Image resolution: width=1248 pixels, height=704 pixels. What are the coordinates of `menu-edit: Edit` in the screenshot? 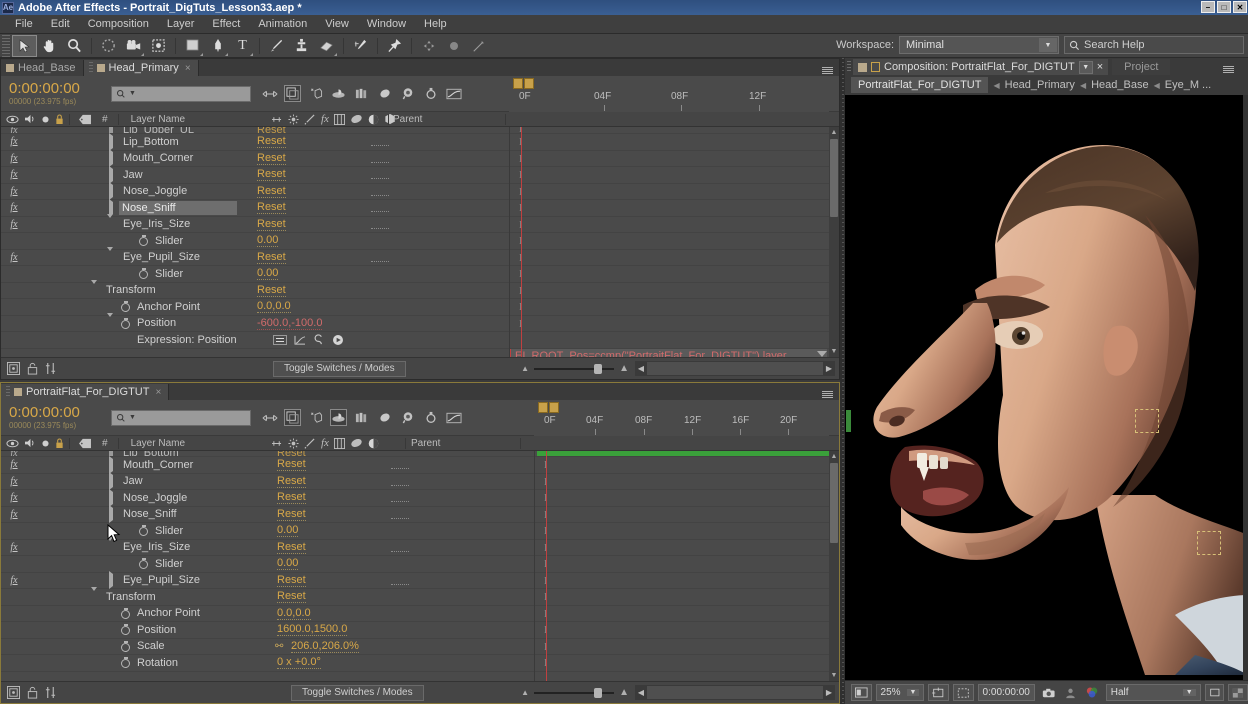 It's located at (60, 24).